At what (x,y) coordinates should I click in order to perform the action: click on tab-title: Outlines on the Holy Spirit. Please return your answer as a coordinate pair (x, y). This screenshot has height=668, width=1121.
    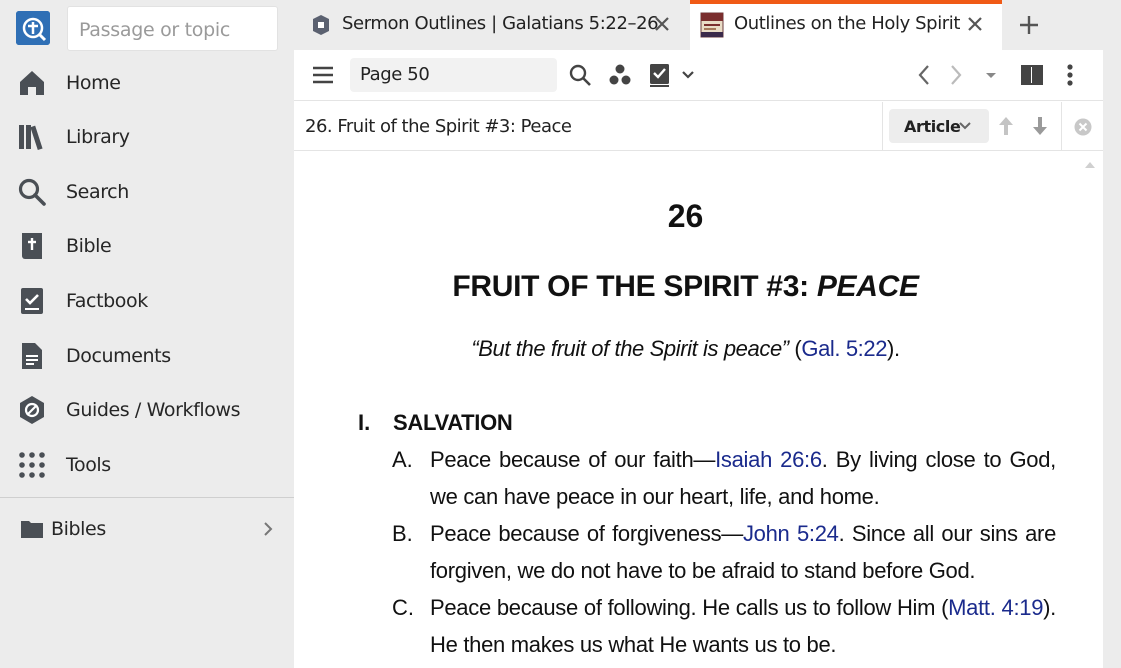
    Looking at the image, I should click on (847, 23).